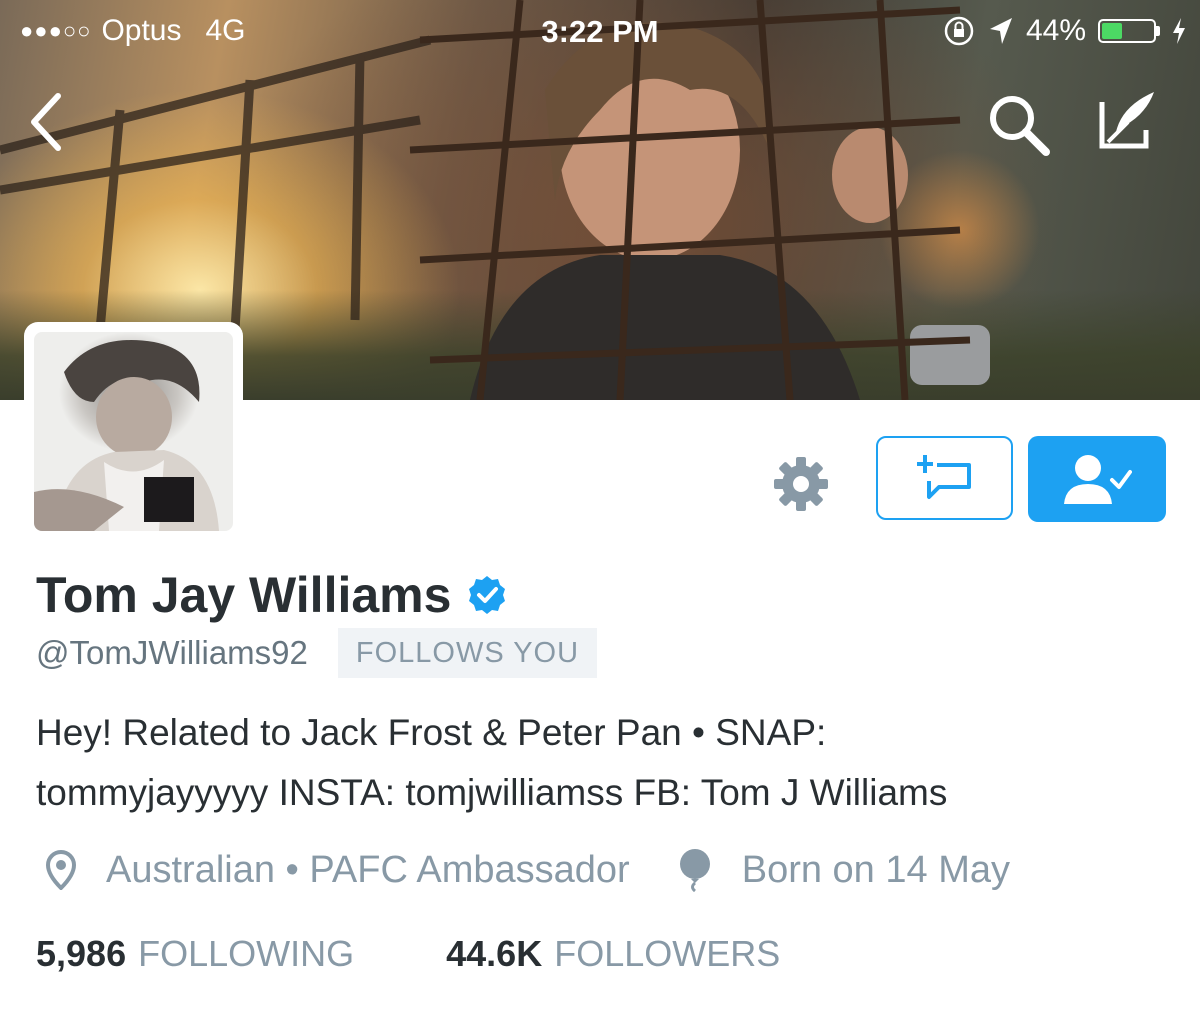 Image resolution: width=1200 pixels, height=1017 pixels. What do you see at coordinates (244, 595) in the screenshot?
I see `profile-name: Tom Jay Williams` at bounding box center [244, 595].